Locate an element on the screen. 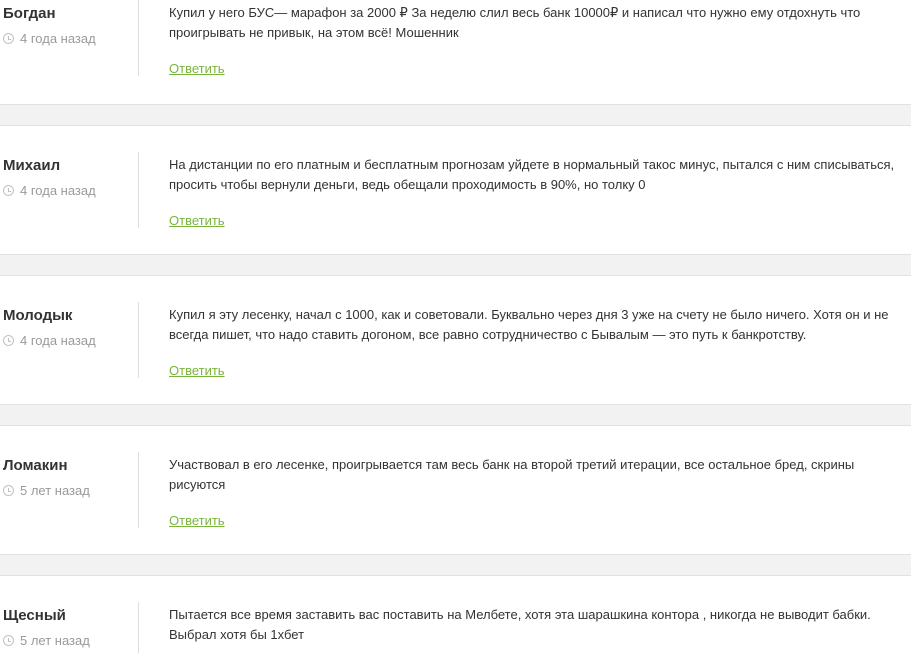 The image size is (911, 653). comment-author: Щесный is located at coordinates (34, 615).